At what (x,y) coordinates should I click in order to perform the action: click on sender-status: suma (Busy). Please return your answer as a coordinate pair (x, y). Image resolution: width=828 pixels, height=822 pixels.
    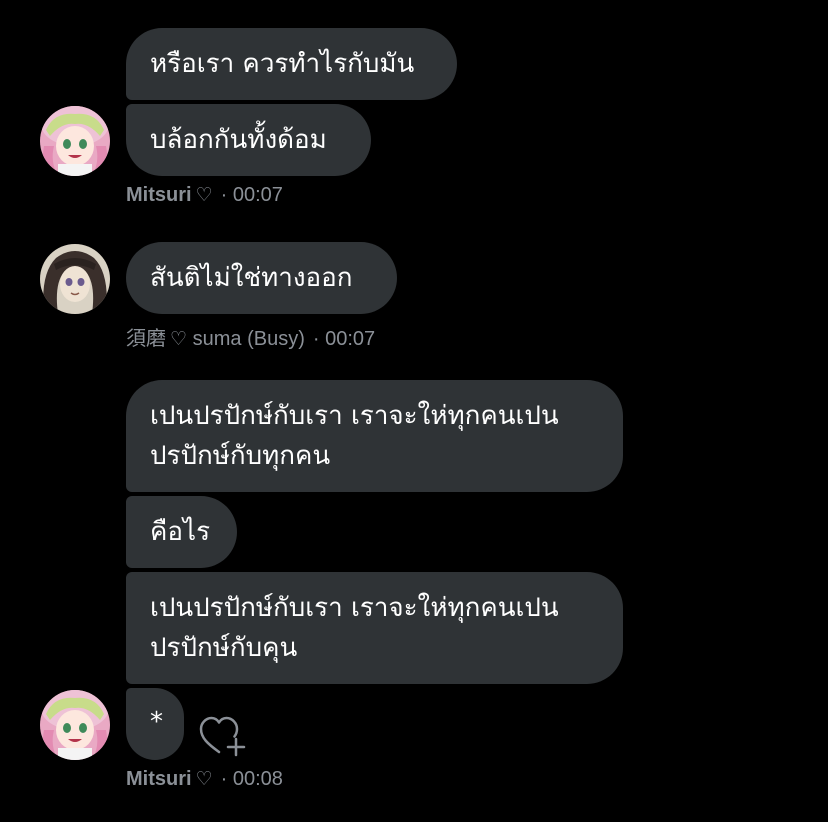
    Looking at the image, I should click on (248, 339).